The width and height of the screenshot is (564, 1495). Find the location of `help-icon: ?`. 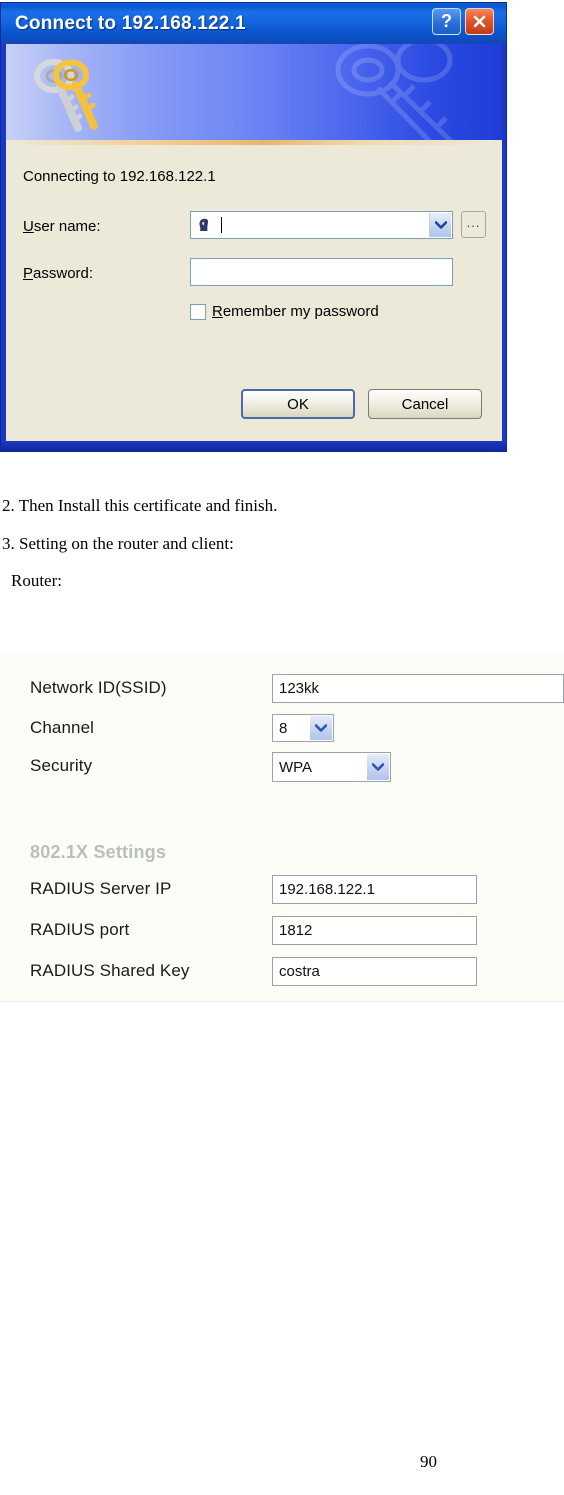

help-icon: ? is located at coordinates (446, 21).